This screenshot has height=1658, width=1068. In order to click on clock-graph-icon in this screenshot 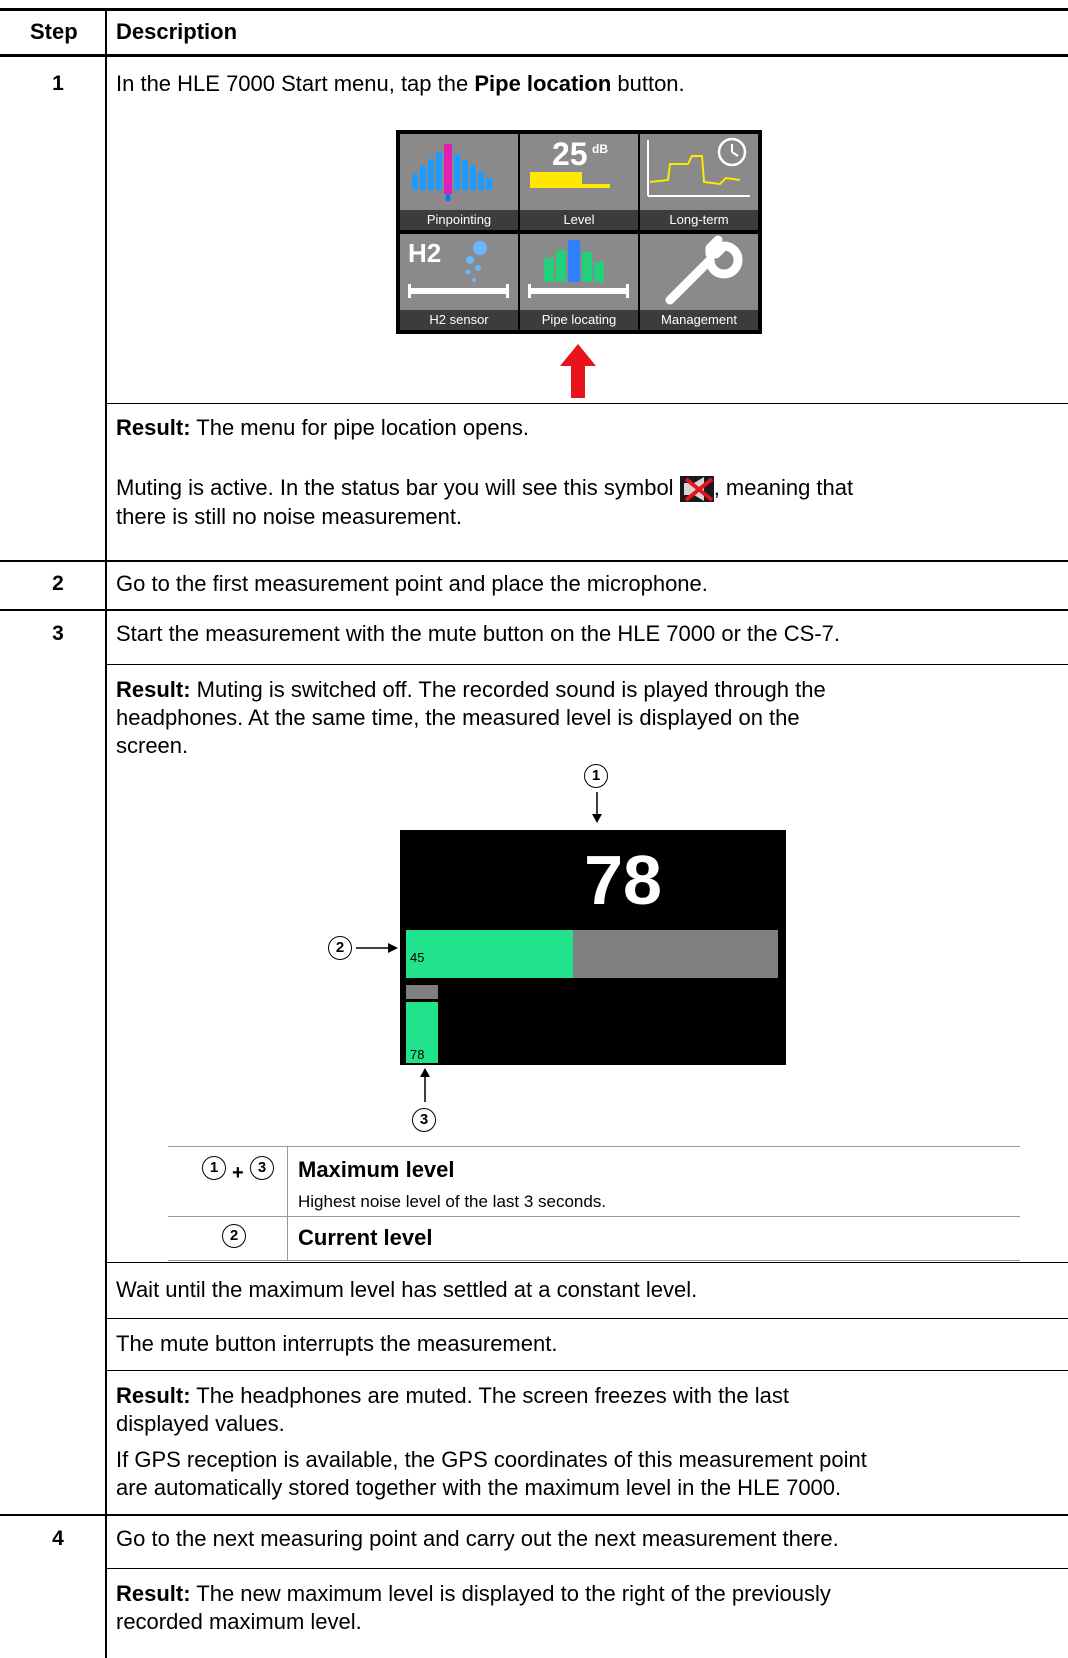, I will do `click(698, 167)`.